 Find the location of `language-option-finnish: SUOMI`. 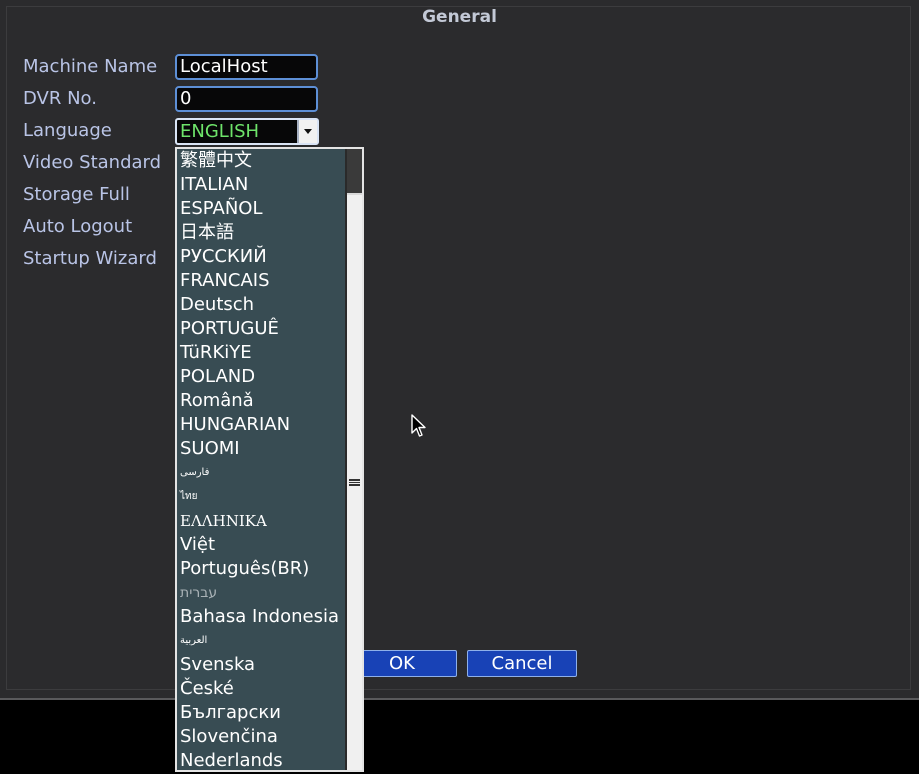

language-option-finnish: SUOMI is located at coordinates (261, 449).